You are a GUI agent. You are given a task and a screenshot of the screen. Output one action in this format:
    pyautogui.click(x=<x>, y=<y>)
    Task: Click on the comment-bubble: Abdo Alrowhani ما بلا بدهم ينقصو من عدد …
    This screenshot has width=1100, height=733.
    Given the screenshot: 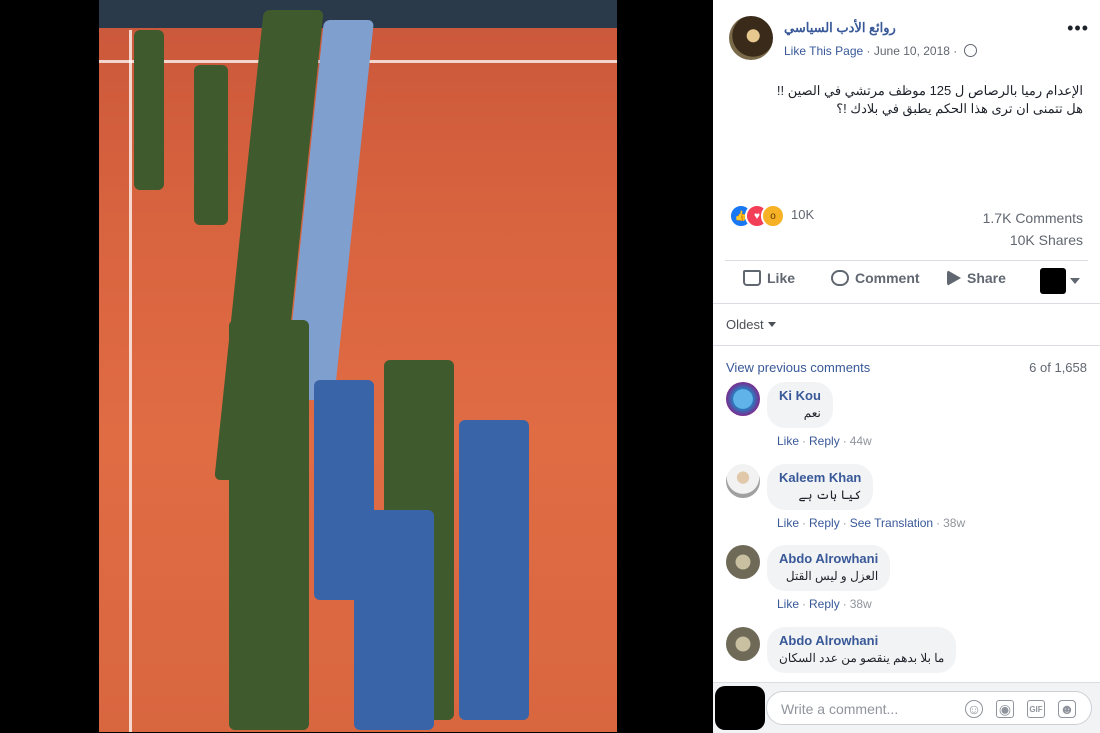 What is the action you would take?
    pyautogui.click(x=862, y=650)
    